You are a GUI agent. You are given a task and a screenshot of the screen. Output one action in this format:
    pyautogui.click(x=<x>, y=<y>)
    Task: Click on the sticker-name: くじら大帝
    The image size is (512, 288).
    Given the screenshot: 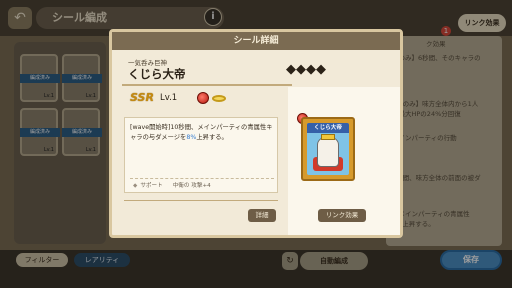 What is the action you would take?
    pyautogui.click(x=157, y=74)
    